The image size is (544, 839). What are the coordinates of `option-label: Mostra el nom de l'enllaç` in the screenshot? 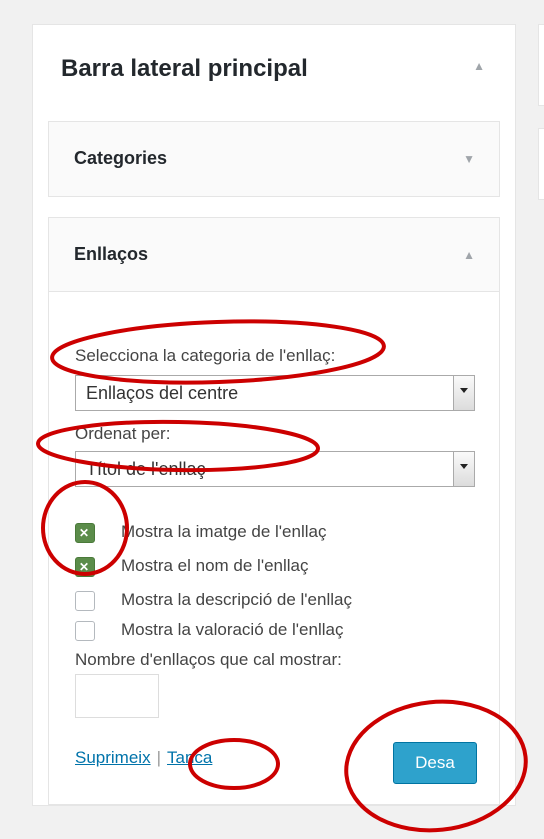 It's located at (215, 565).